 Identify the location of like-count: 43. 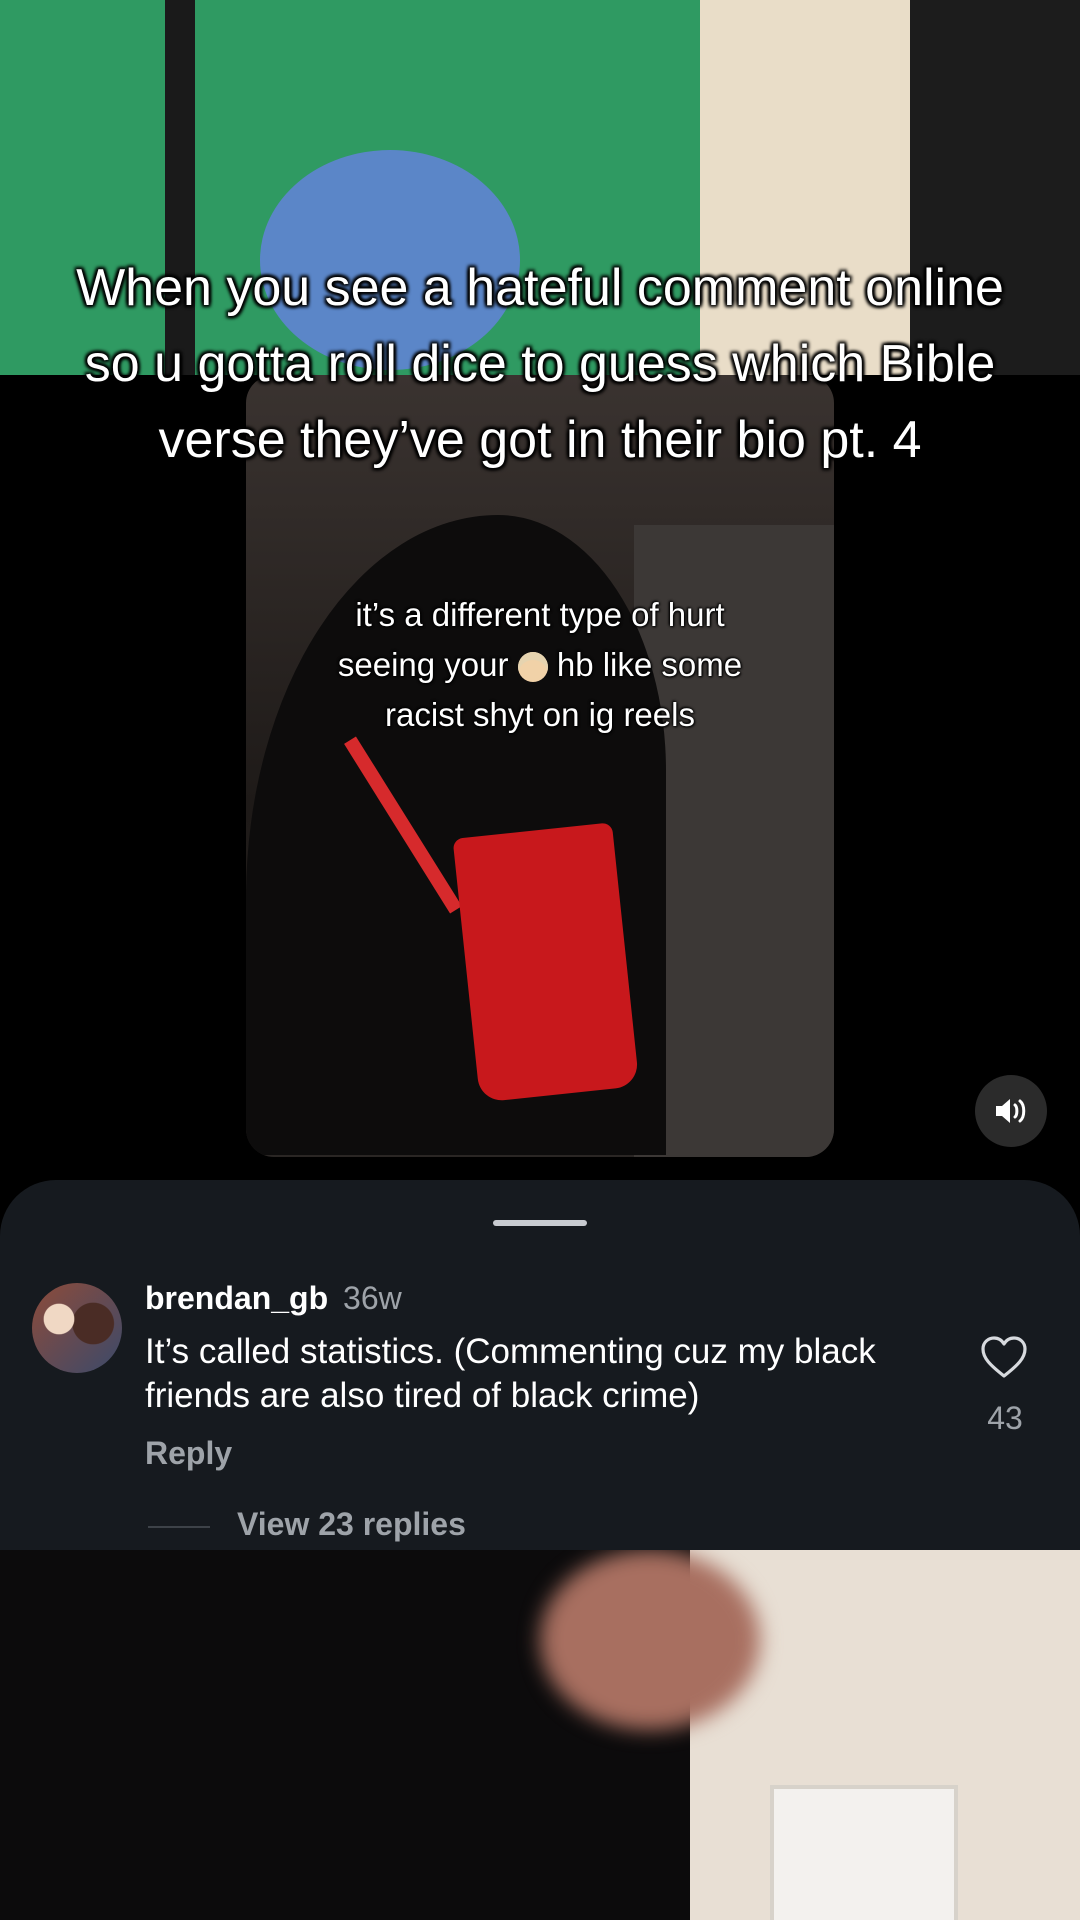
(1005, 1418).